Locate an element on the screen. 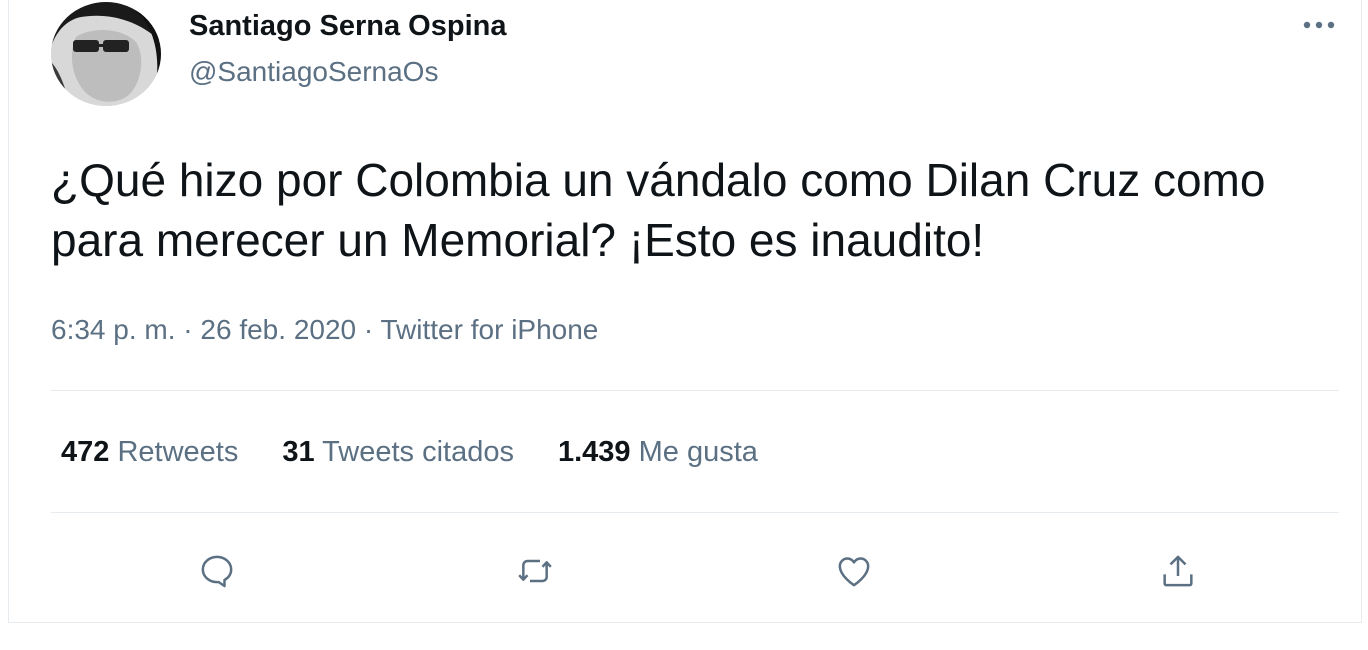 This screenshot has height=650, width=1368. like-button is located at coordinates (854, 571).